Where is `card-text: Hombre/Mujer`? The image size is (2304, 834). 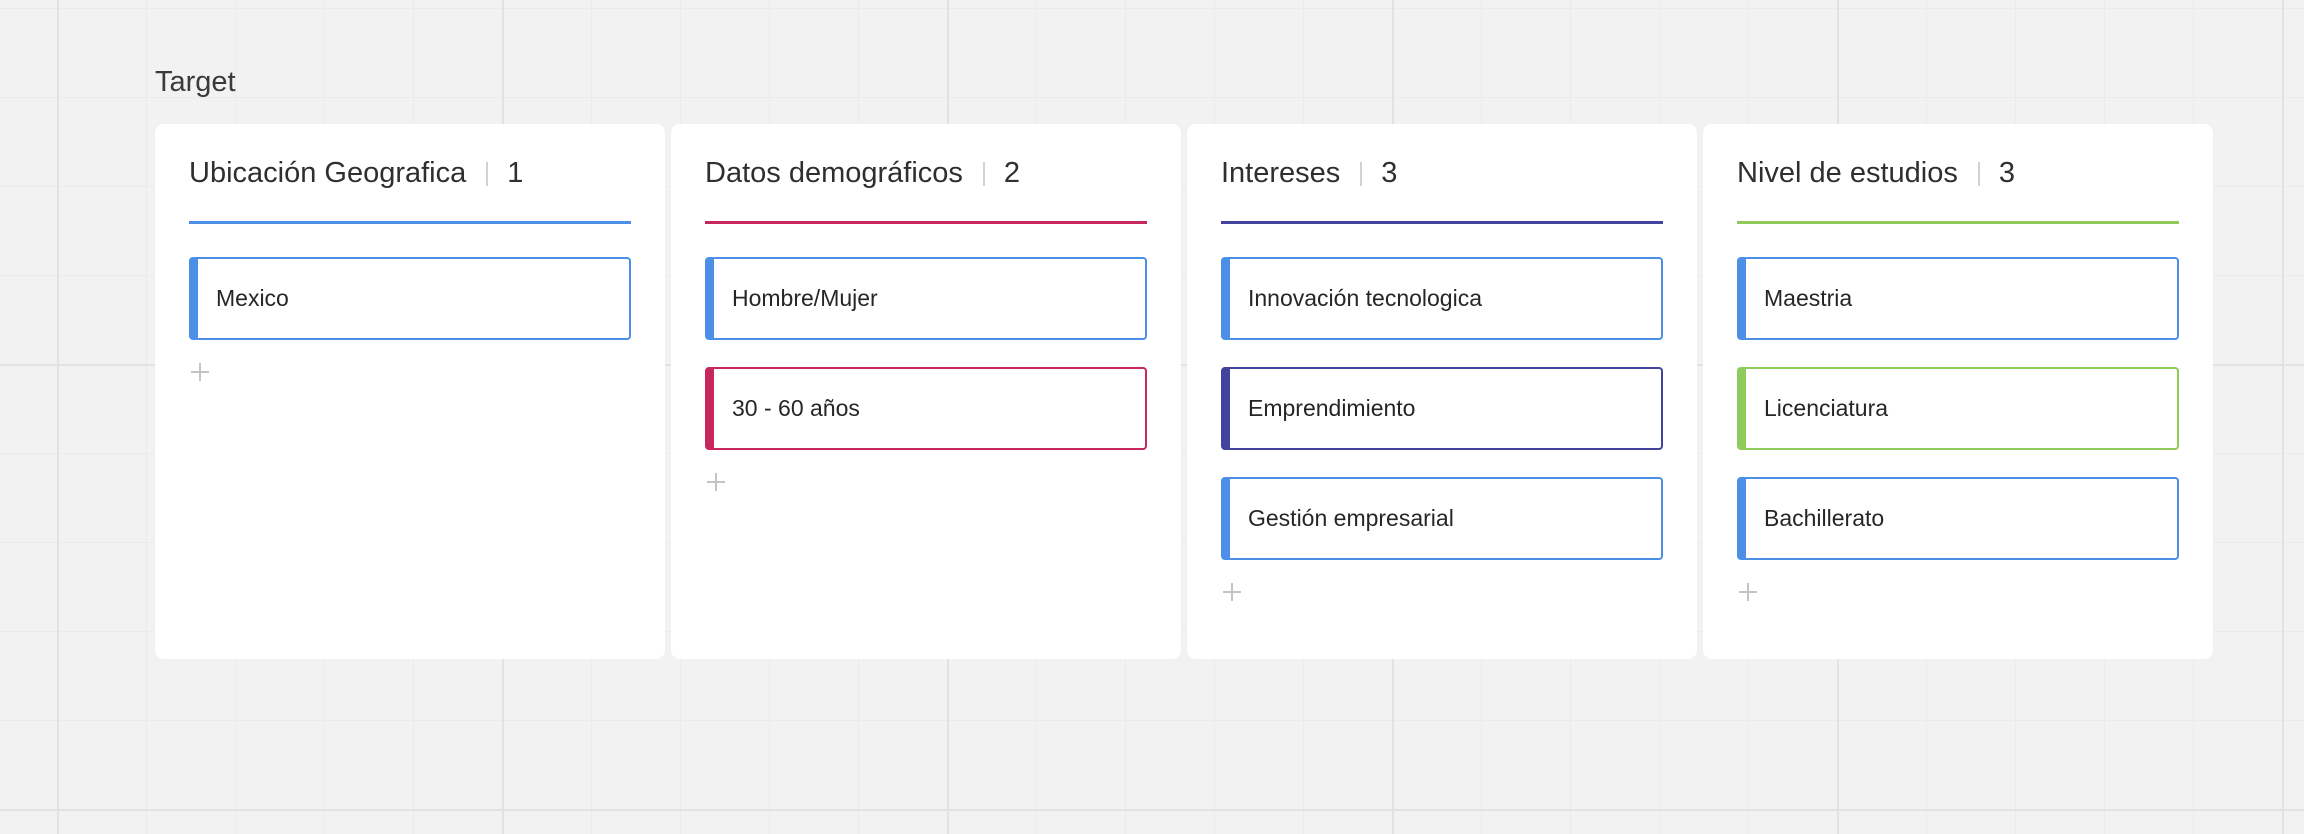
card-text: Hombre/Mujer is located at coordinates (805, 298).